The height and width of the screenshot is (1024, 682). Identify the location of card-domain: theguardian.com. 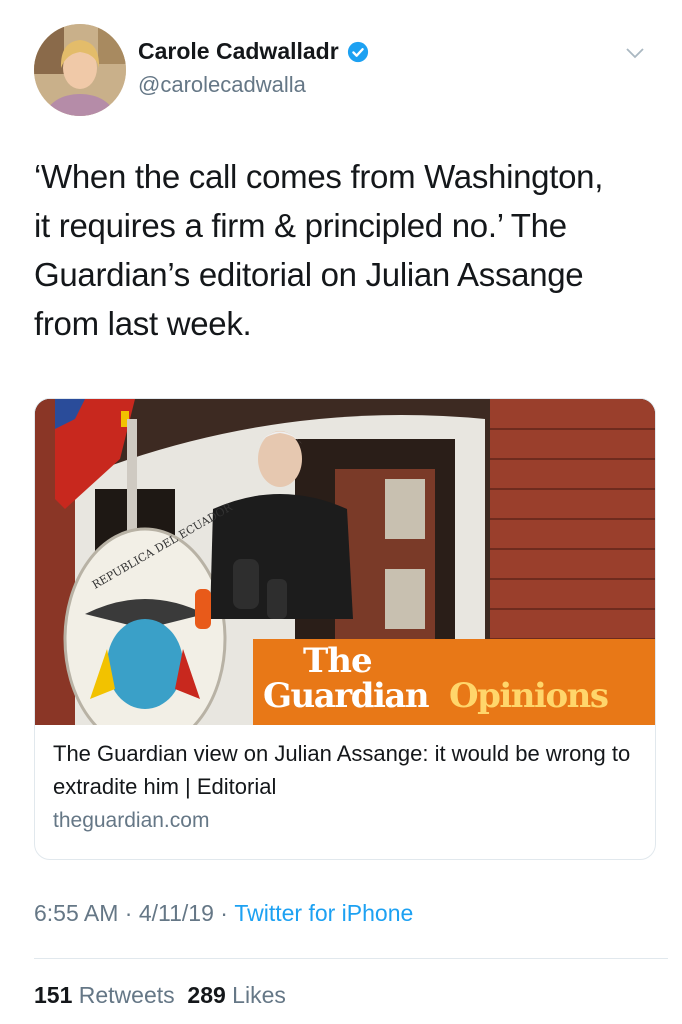
(131, 820).